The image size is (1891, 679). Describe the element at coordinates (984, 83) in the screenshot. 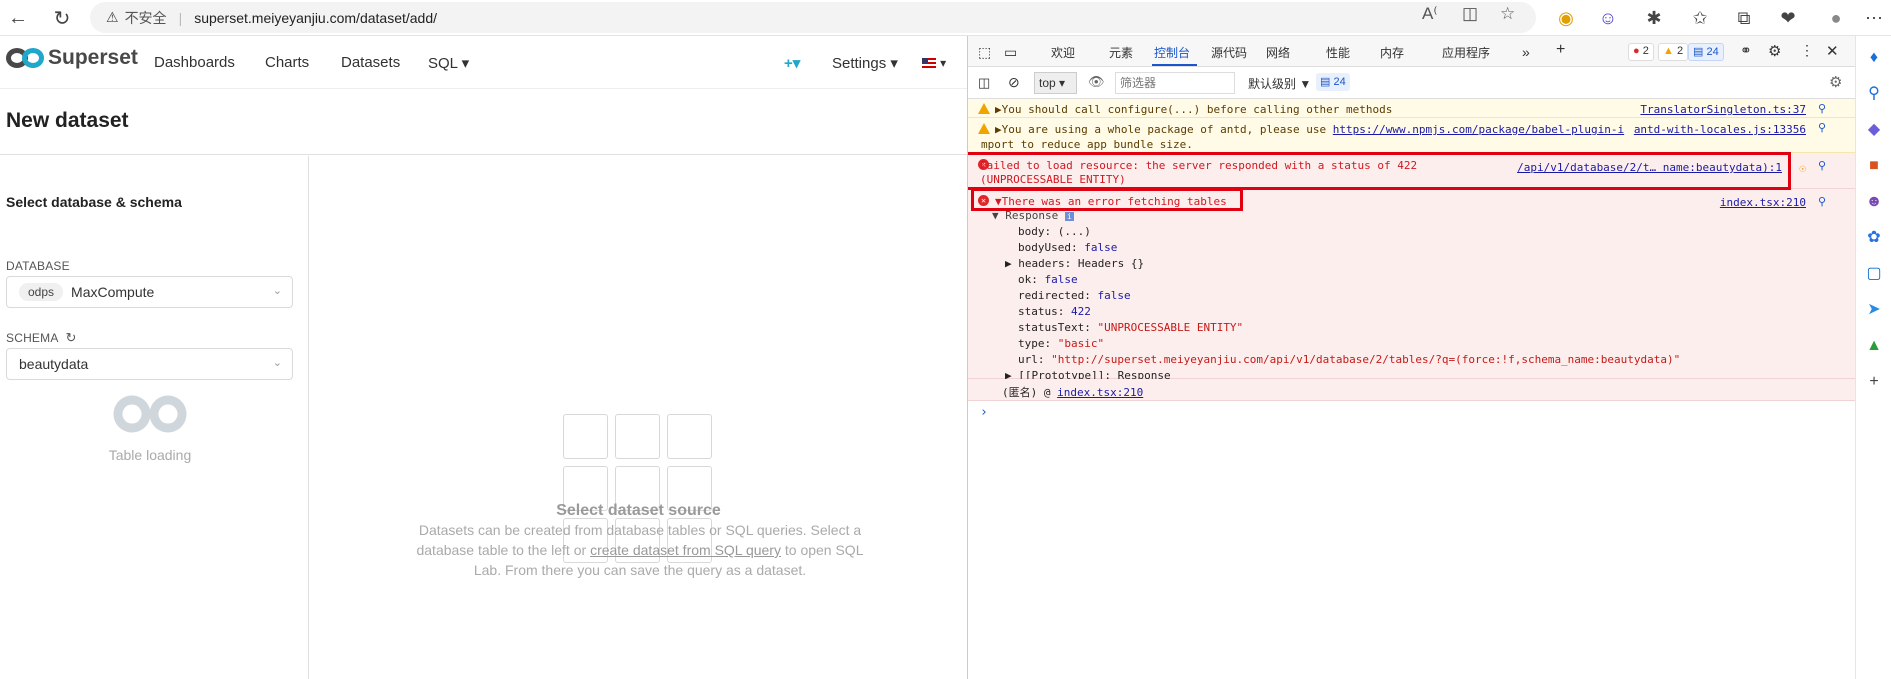

I see `sidebar-toggle-icon: ◫` at that location.